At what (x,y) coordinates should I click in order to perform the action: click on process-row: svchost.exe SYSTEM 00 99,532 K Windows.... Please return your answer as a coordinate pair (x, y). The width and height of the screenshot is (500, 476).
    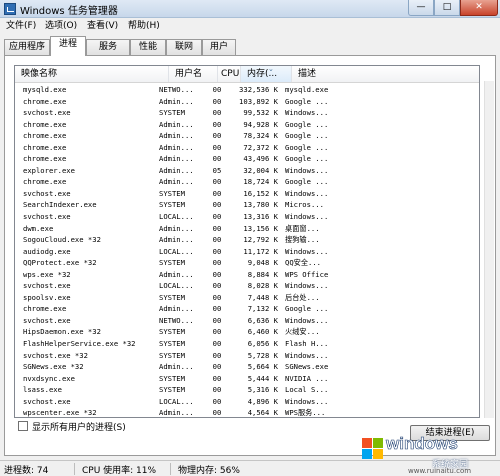
    Looking at the image, I should click on (247, 113).